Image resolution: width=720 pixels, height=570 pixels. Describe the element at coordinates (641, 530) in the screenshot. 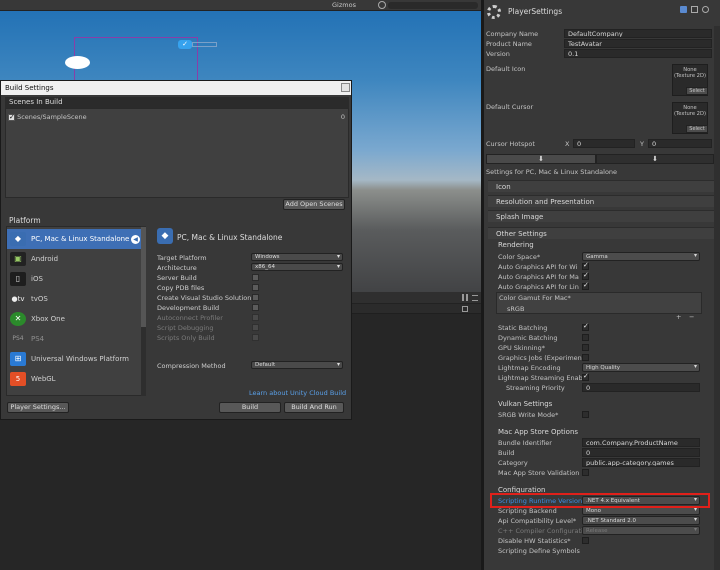

I see `cpp-config-dropdown: Release` at that location.